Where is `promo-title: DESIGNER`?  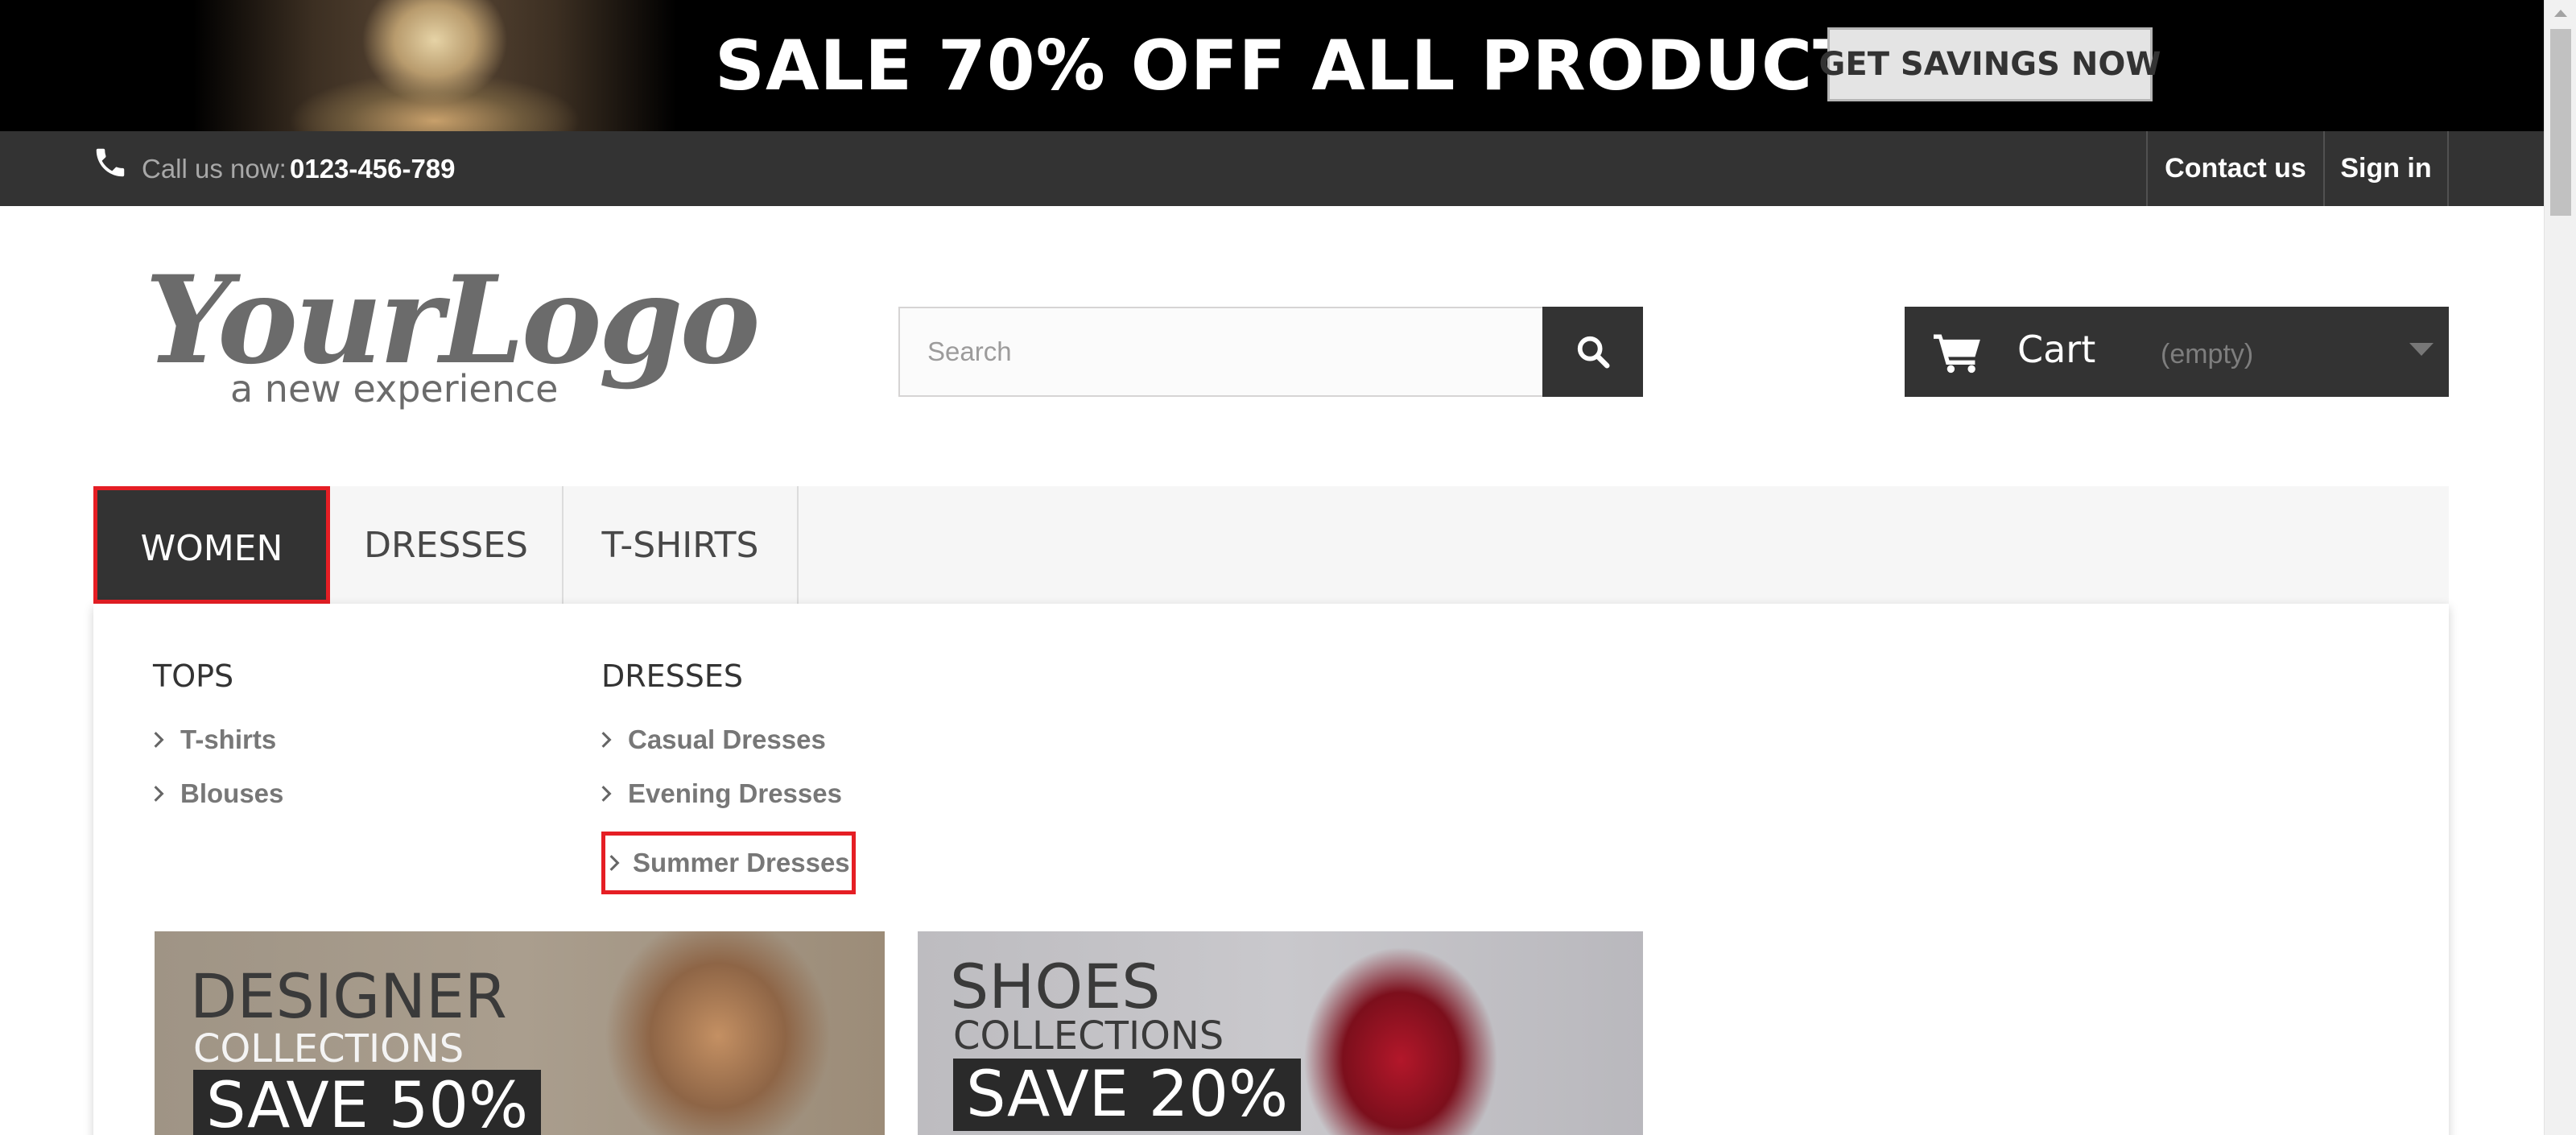 promo-title: DESIGNER is located at coordinates (348, 996).